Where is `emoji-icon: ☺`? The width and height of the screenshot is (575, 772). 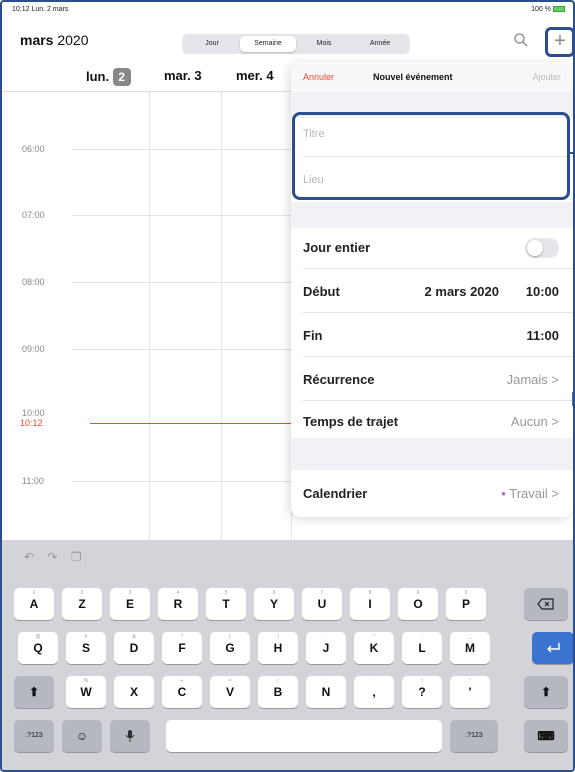
emoji-icon: ☺ is located at coordinates (82, 736).